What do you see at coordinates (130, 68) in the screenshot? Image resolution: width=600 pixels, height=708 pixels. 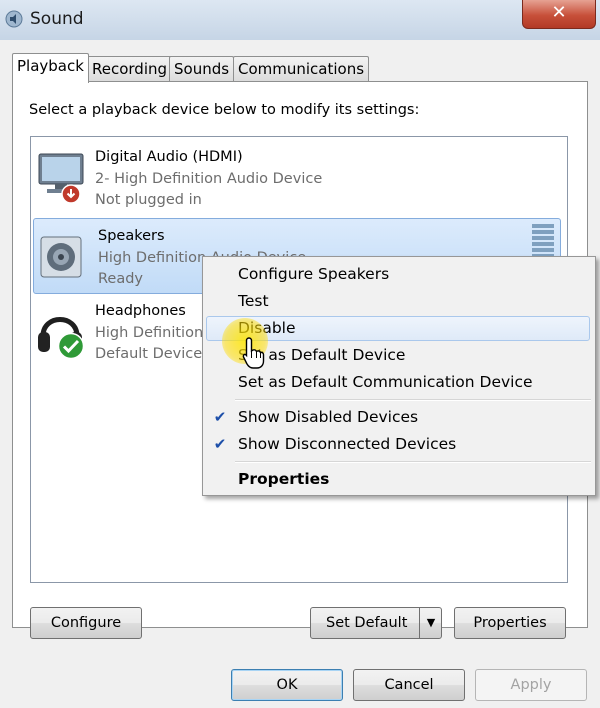 I see `tab-recording: Recording` at bounding box center [130, 68].